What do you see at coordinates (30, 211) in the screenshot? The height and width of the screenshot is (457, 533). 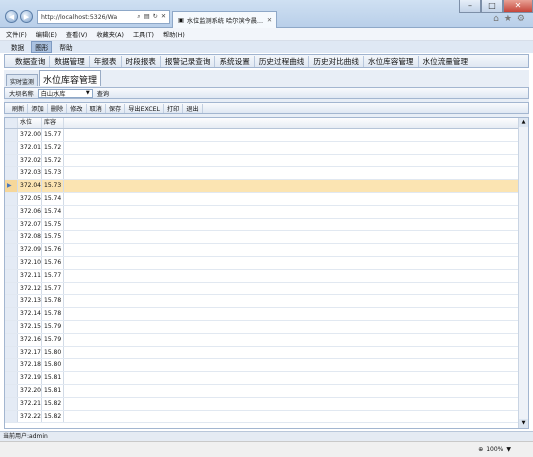 I see `cell-water-level: 372.06` at bounding box center [30, 211].